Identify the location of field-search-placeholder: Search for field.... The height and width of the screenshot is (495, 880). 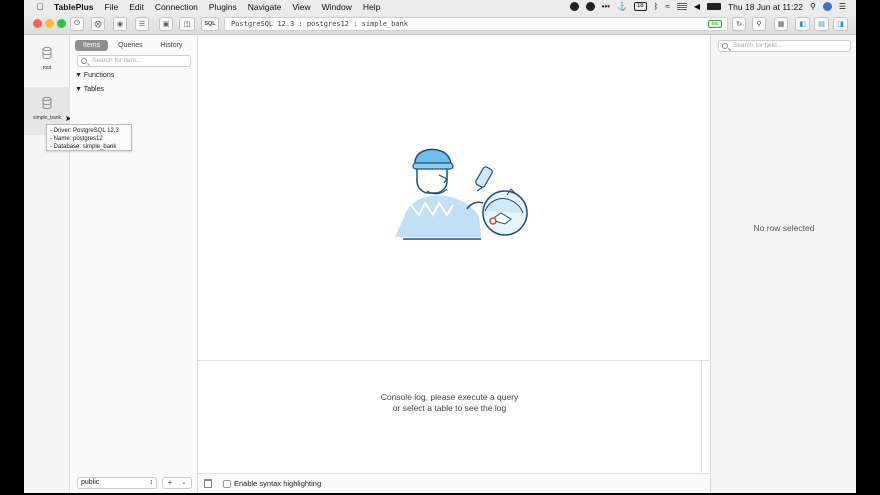
(758, 45).